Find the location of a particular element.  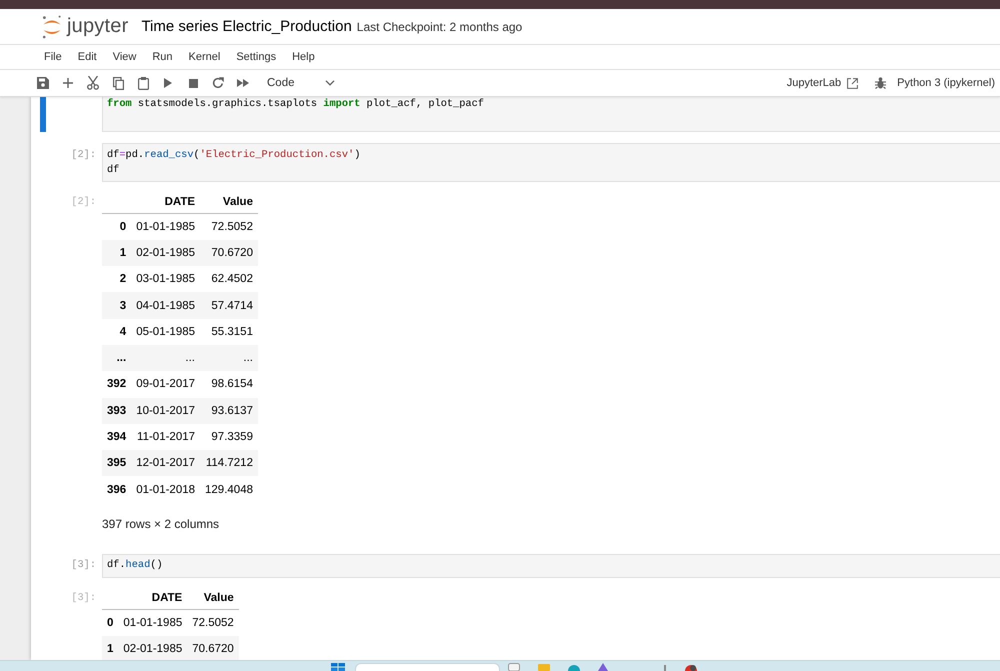

menu-item: Settings is located at coordinates (256, 57).